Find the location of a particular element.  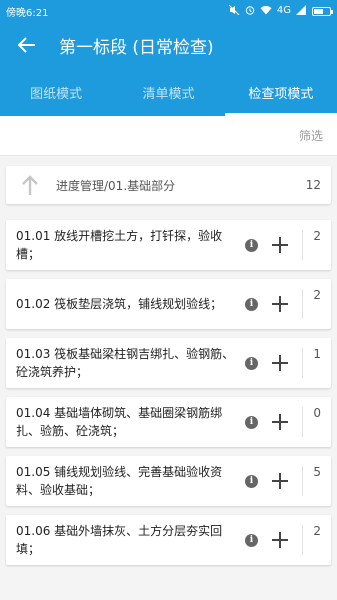

item-text: 01.04 基础墙体砌筑、基础圈梁钢筋绑扎、验筋、砼浇筑； is located at coordinates (119, 422).